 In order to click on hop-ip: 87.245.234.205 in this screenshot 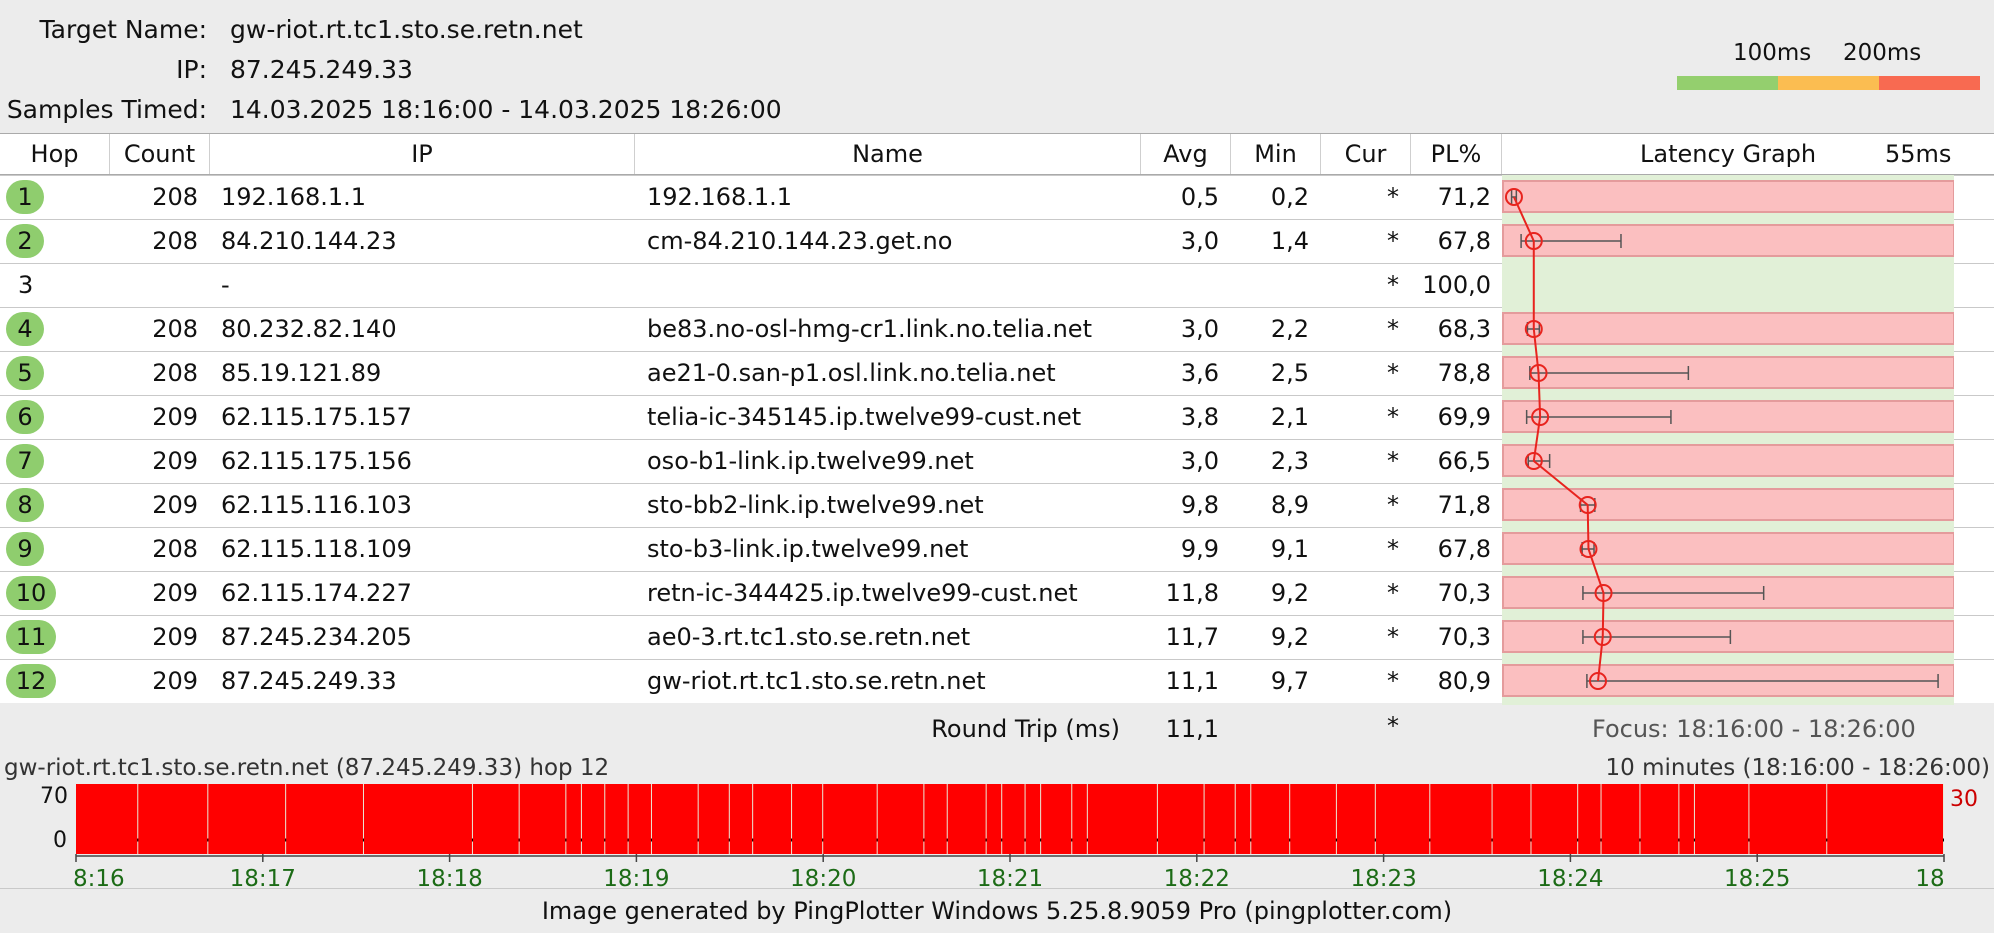, I will do `click(316, 637)`.